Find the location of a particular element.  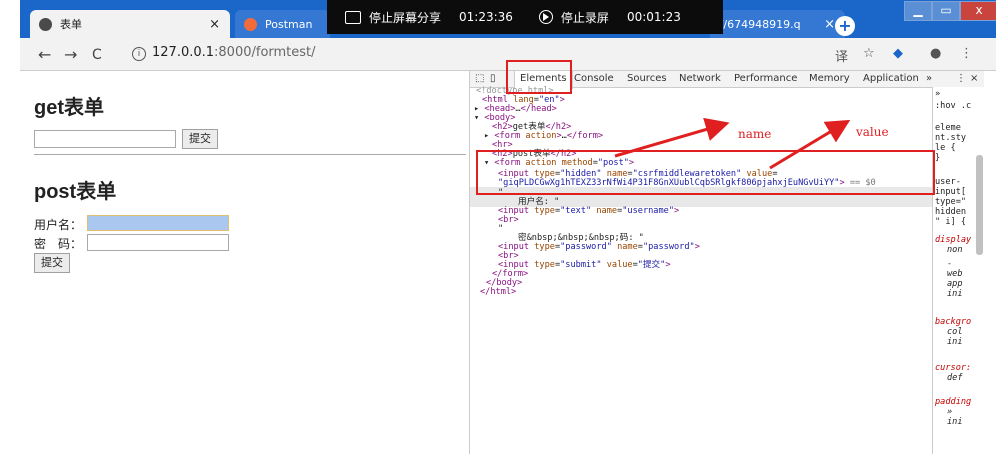

styles-scrollbar is located at coordinates (979, 205).